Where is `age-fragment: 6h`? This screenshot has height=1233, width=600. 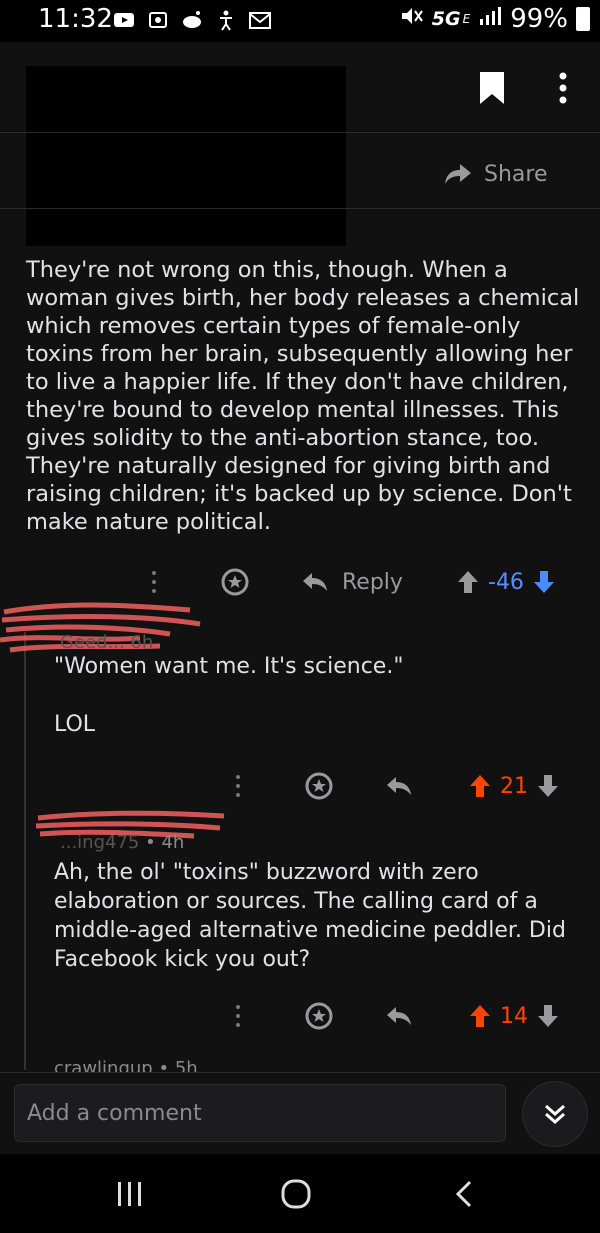 age-fragment: 6h is located at coordinates (142, 642).